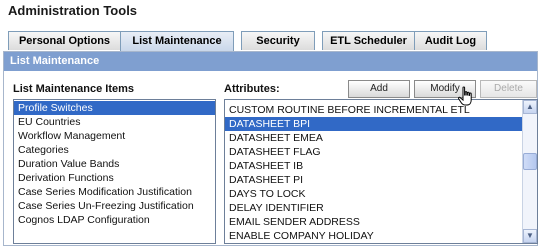 The image size is (541, 249). I want to click on list-item: DATASHEET EMEA, so click(381, 138).